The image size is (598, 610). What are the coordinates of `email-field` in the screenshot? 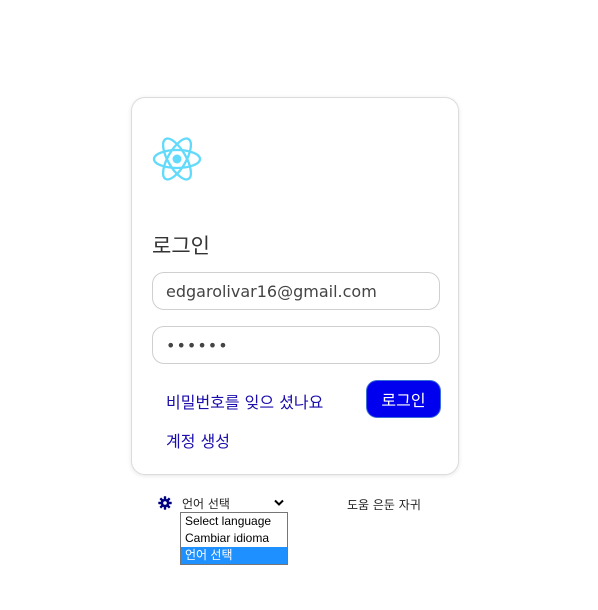 It's located at (296, 291).